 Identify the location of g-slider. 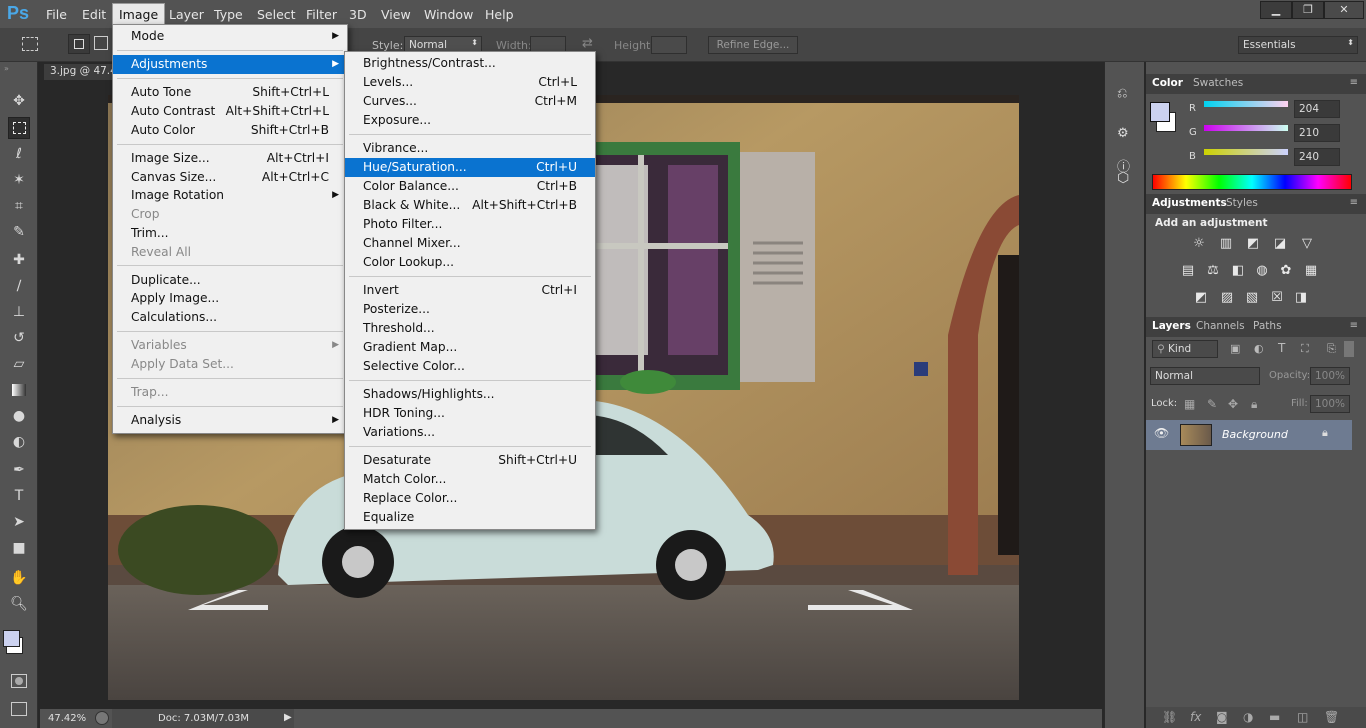
(1246, 128).